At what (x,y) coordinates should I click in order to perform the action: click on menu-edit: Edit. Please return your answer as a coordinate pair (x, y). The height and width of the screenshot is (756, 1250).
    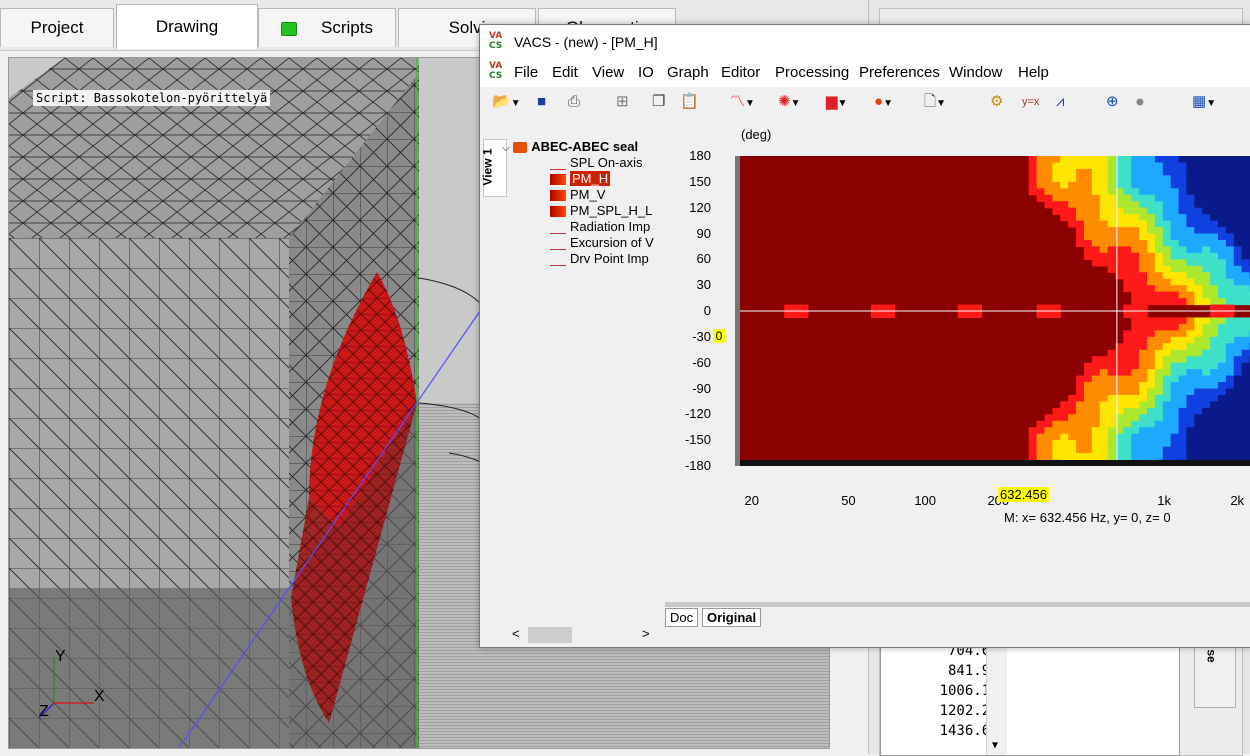
    Looking at the image, I should click on (565, 72).